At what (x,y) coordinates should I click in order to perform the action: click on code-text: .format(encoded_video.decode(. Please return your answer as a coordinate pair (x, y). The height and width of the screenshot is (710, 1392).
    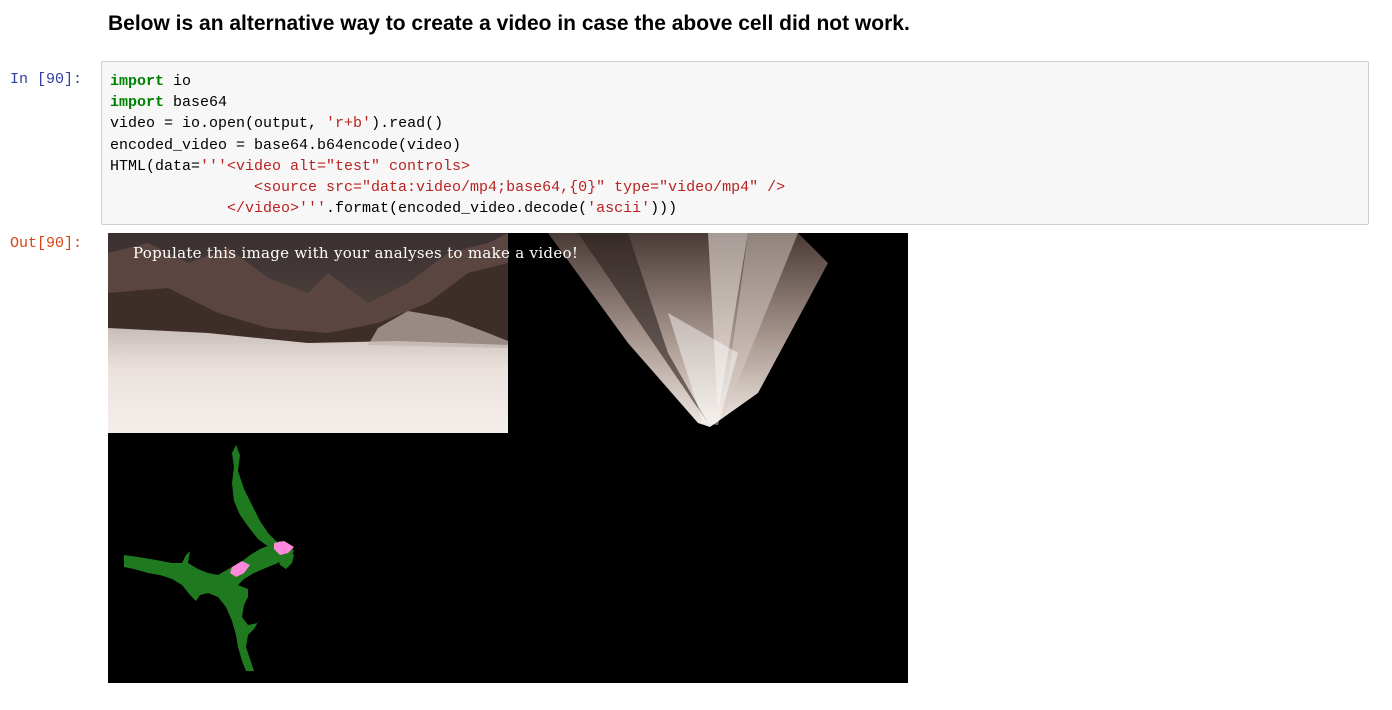
    Looking at the image, I should click on (457, 209).